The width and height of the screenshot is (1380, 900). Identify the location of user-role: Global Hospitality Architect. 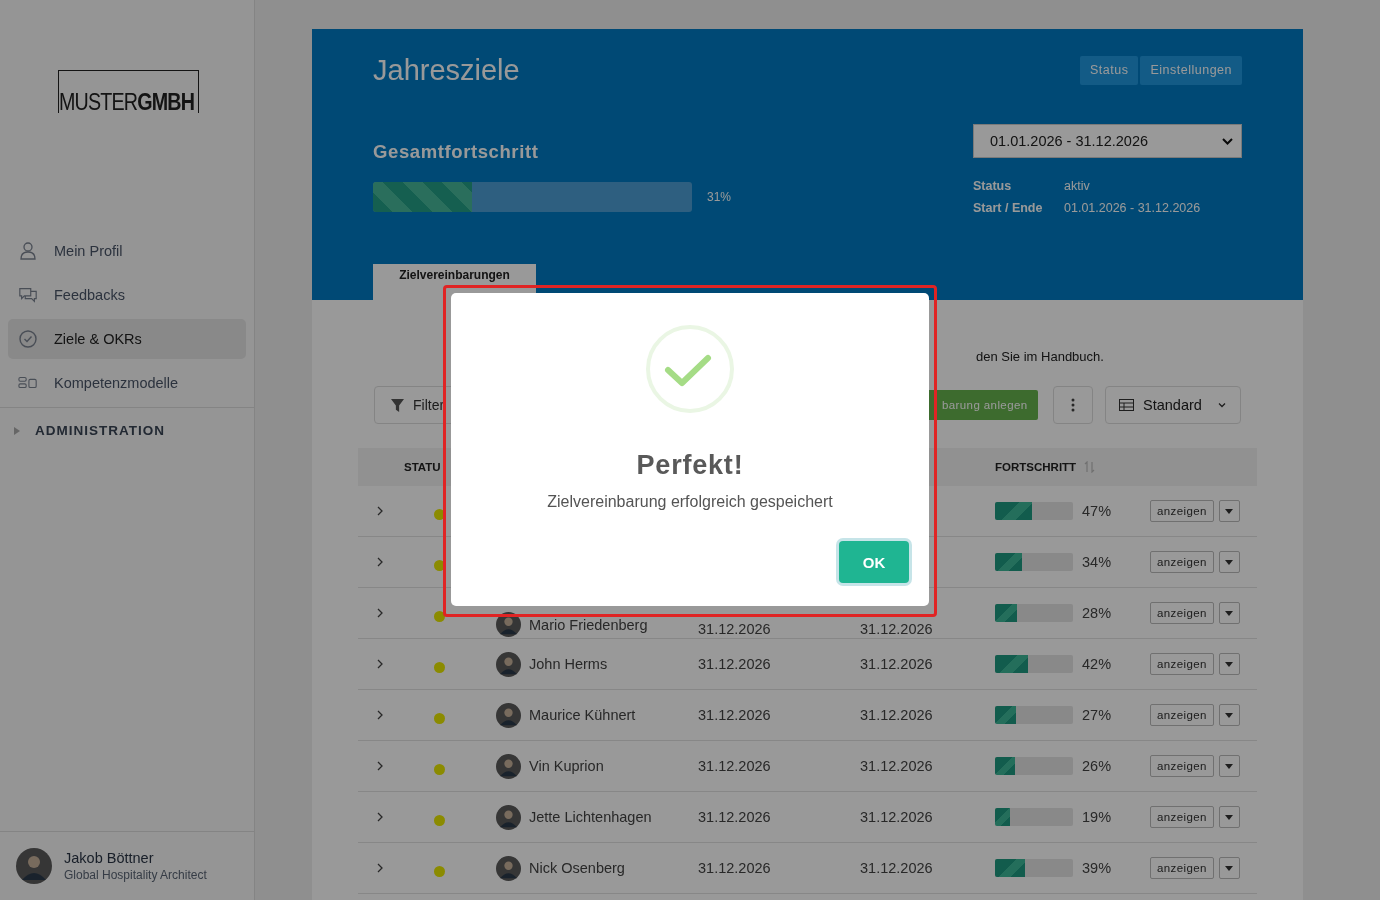
(135, 875).